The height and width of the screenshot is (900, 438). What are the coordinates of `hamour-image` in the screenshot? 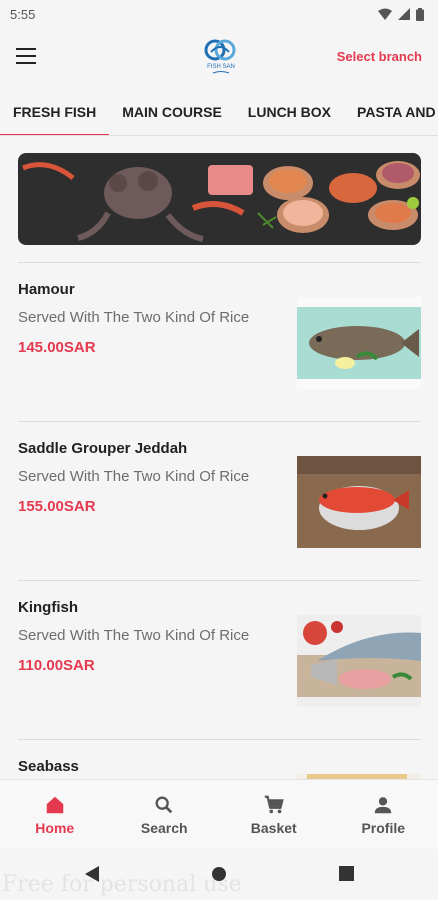 It's located at (359, 343).